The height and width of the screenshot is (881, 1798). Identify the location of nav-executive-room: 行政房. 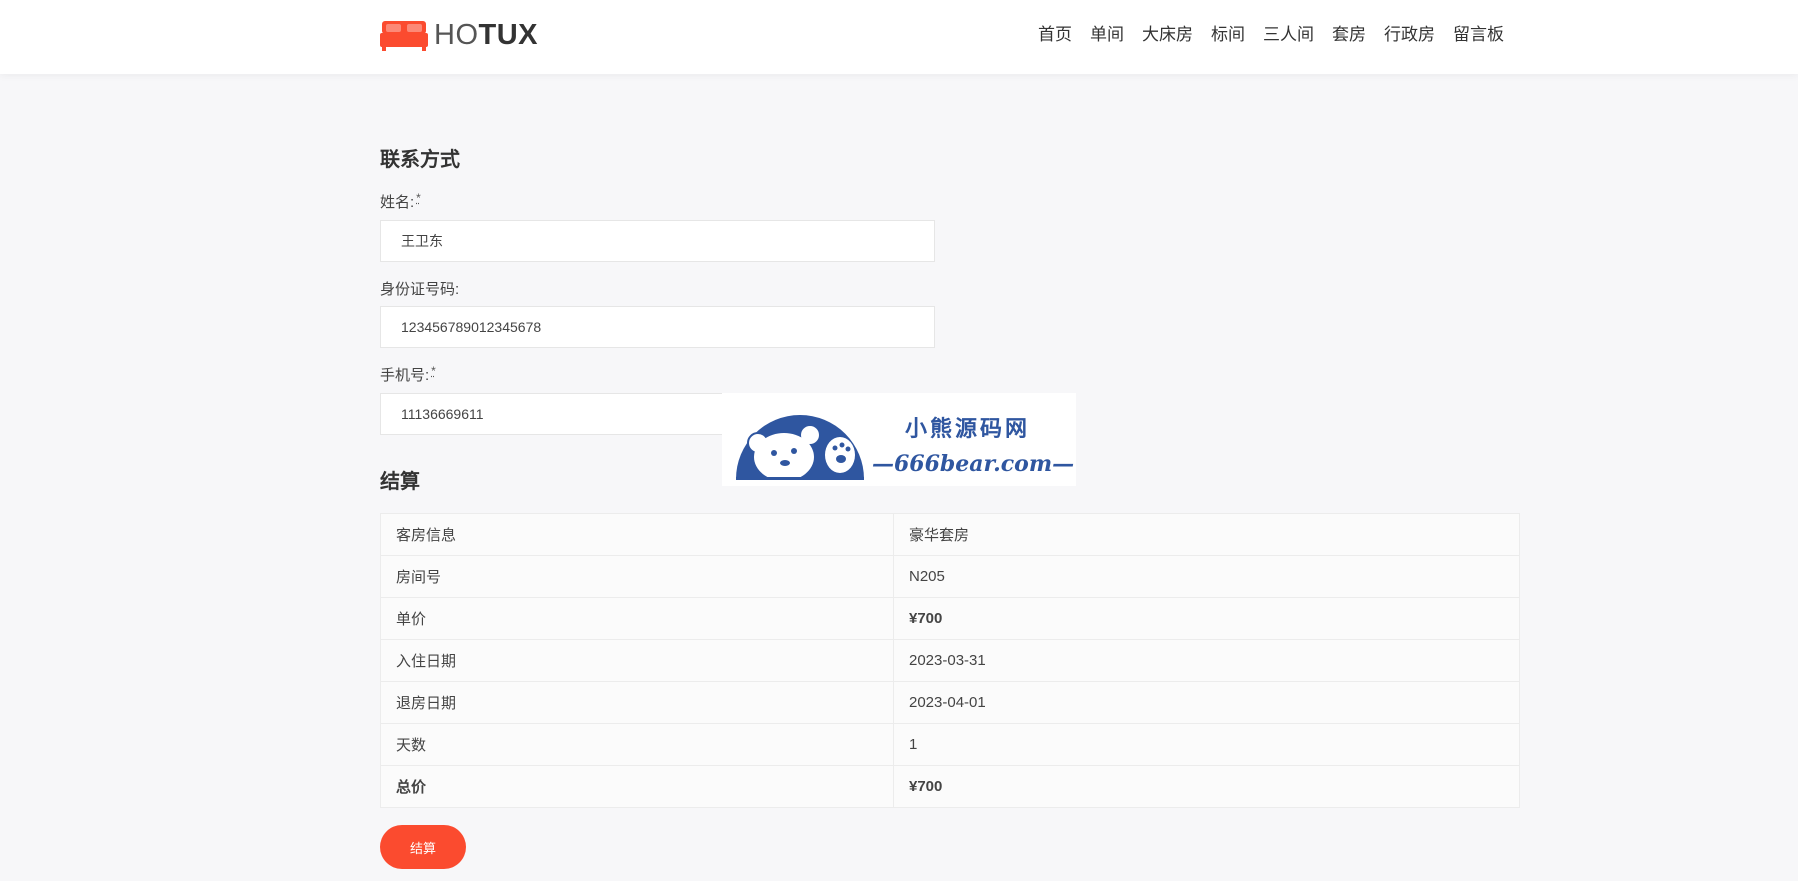
(1409, 35).